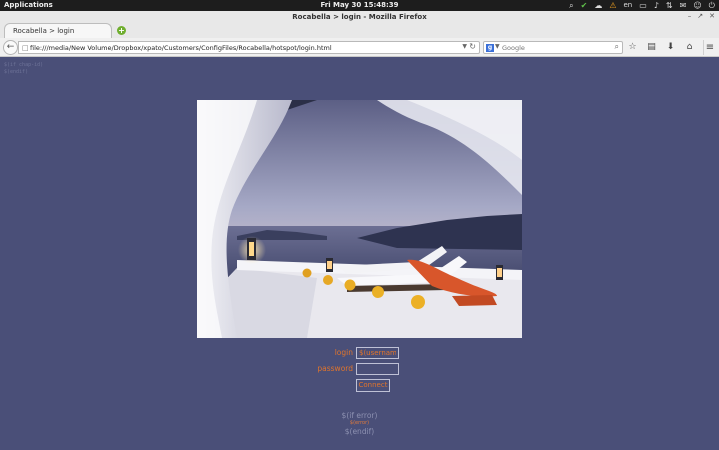 Image resolution: width=719 pixels, height=450 pixels. Describe the element at coordinates (359, 415) in the screenshot. I see `template-if-error: $(if error)` at that location.